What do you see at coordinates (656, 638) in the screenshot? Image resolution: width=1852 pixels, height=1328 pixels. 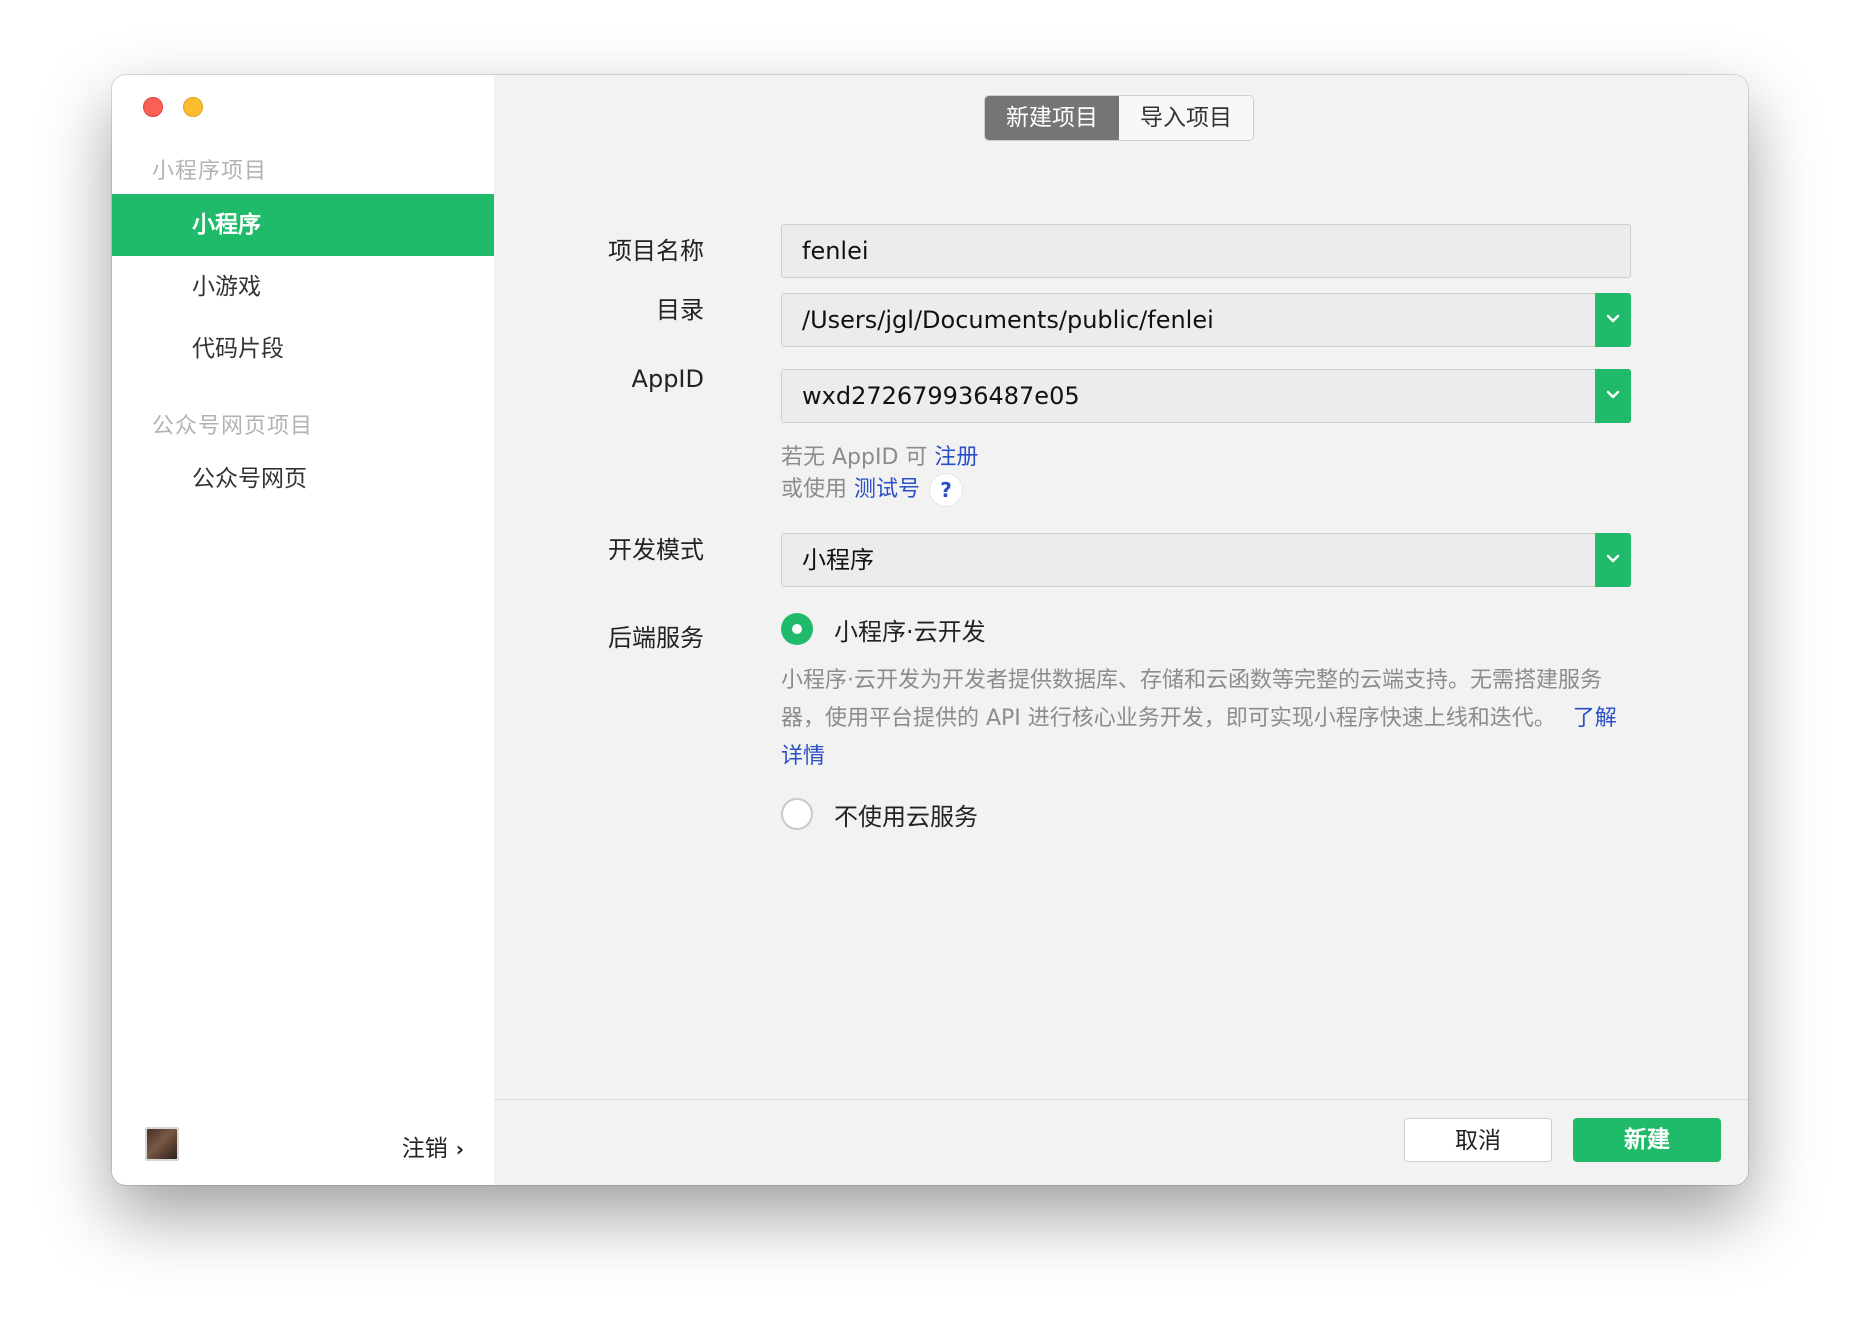 I see `backend-label: 后端服务` at bounding box center [656, 638].